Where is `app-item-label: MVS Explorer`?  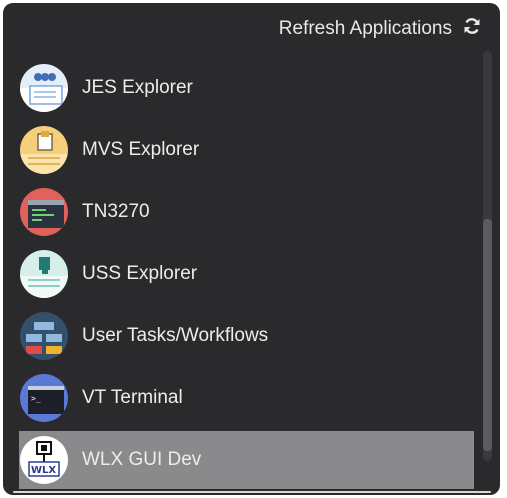
app-item-label: MVS Explorer is located at coordinates (141, 149).